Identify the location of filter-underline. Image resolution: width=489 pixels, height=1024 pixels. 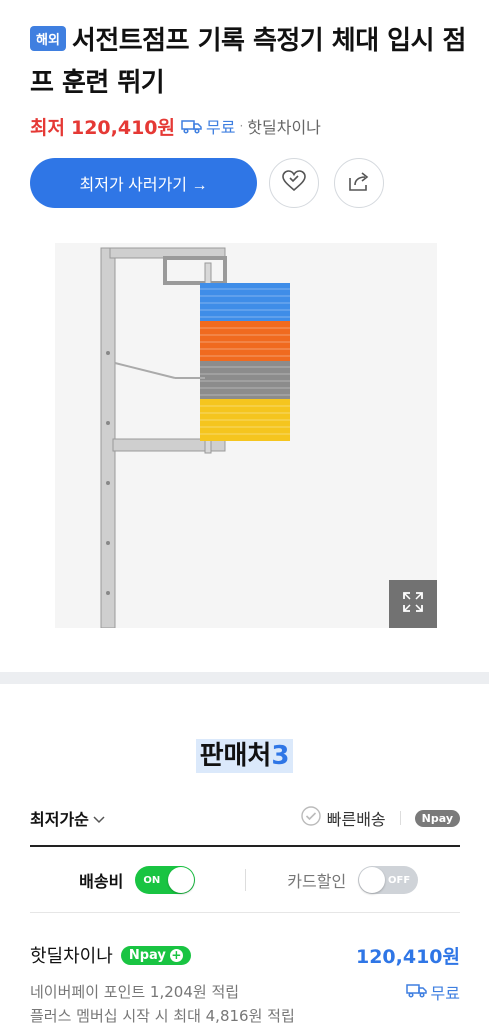
(245, 912).